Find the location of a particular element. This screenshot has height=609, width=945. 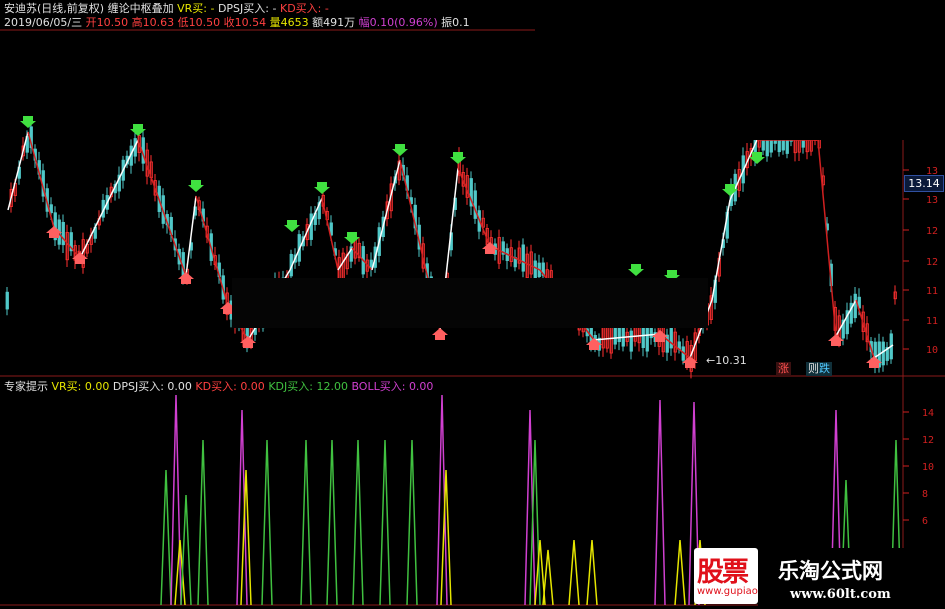

dpsj-buy-label: DPSJ买入: is located at coordinates (243, 8).